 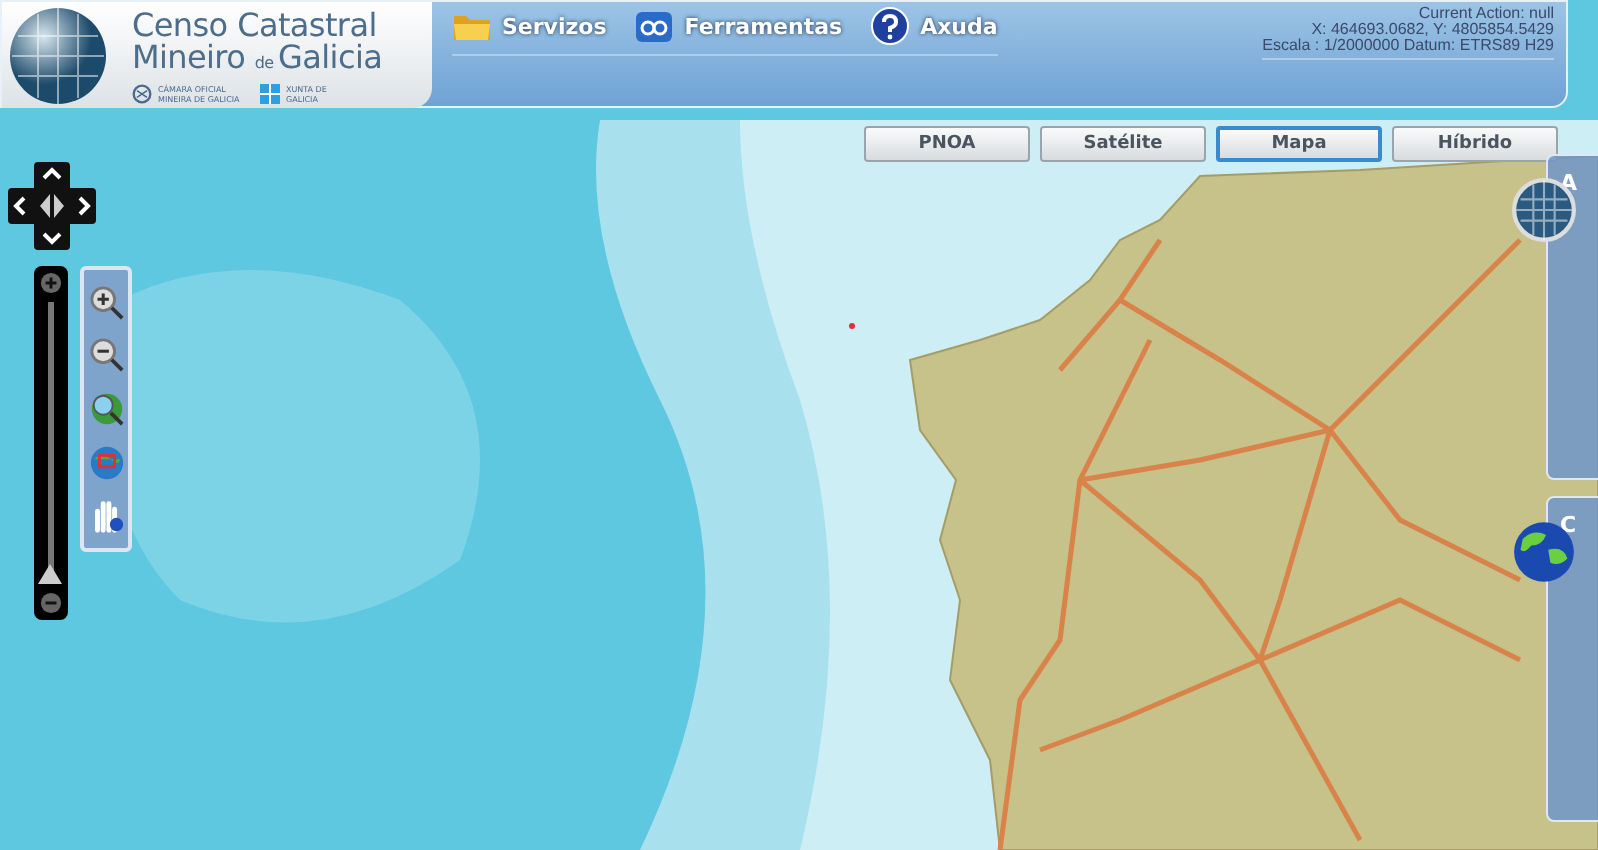 I want to click on app-title: Censo Catastral, so click(x=254, y=26).